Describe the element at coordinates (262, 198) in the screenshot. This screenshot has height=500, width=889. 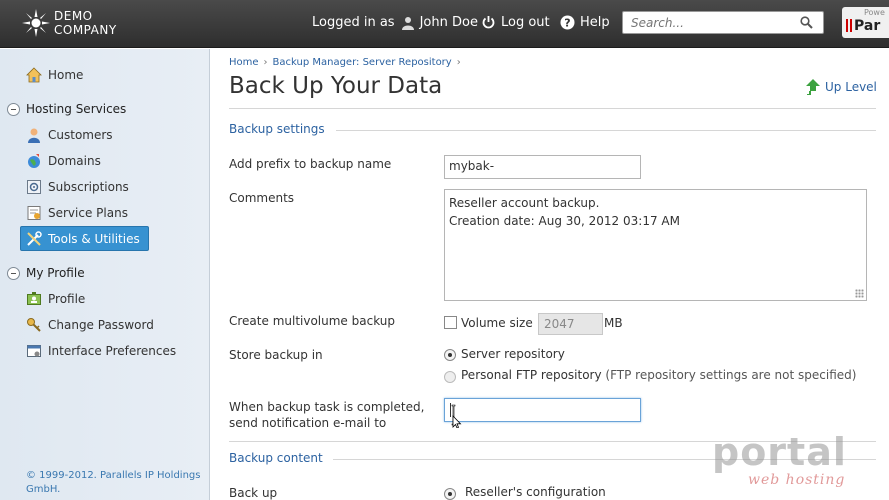
I see `comments-label: Comments` at that location.